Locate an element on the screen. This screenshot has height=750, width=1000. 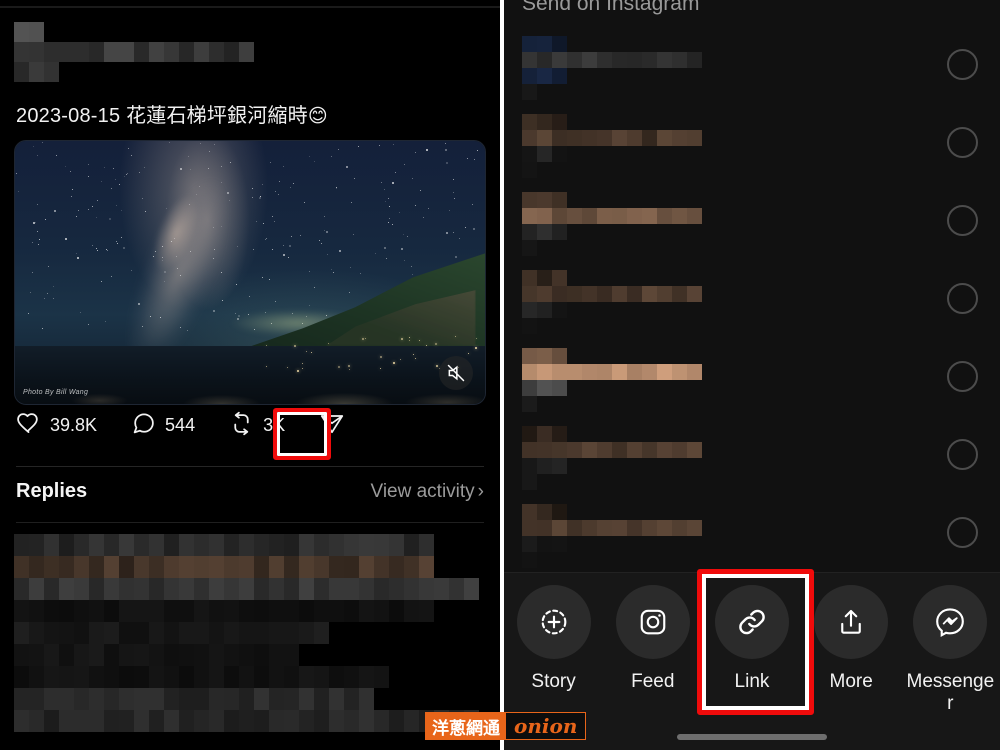
share-option-messenger: Messenger is located at coordinates (950, 650).